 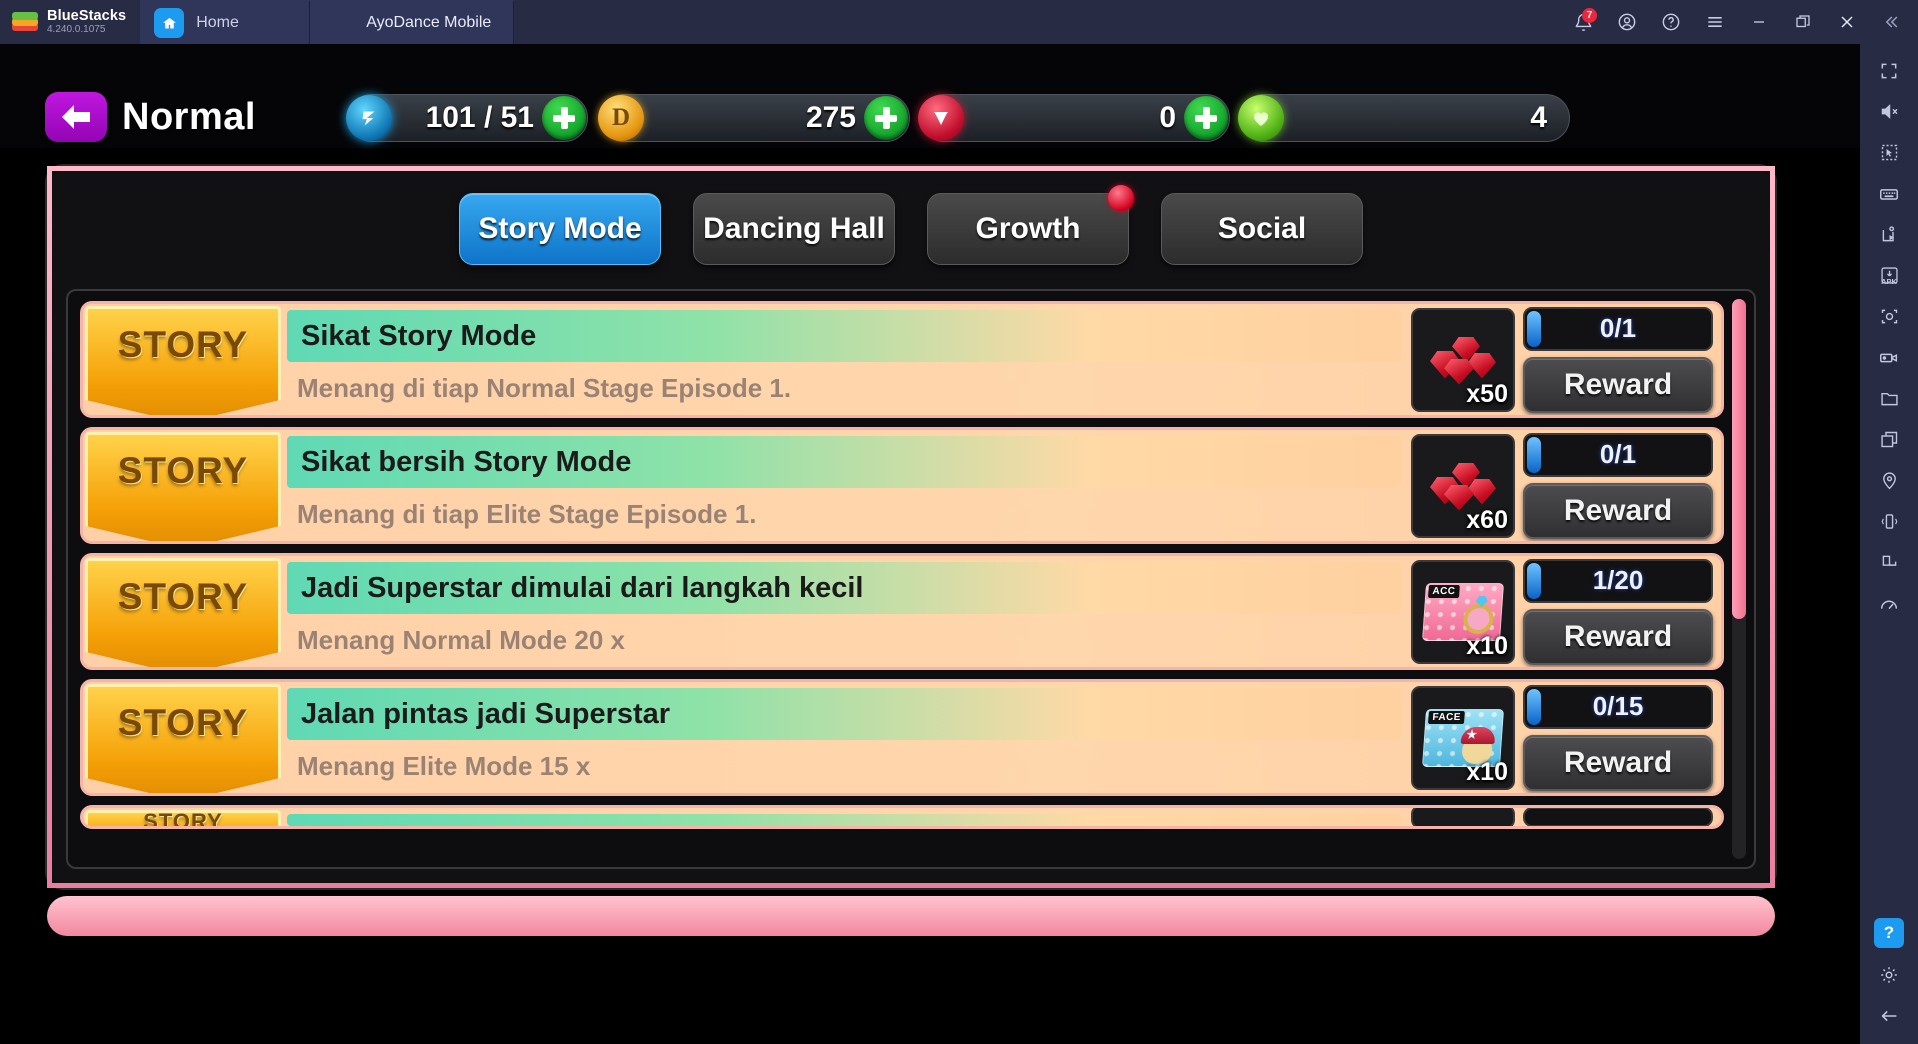 I want to click on quest-progress: 1/20, so click(x=1618, y=580).